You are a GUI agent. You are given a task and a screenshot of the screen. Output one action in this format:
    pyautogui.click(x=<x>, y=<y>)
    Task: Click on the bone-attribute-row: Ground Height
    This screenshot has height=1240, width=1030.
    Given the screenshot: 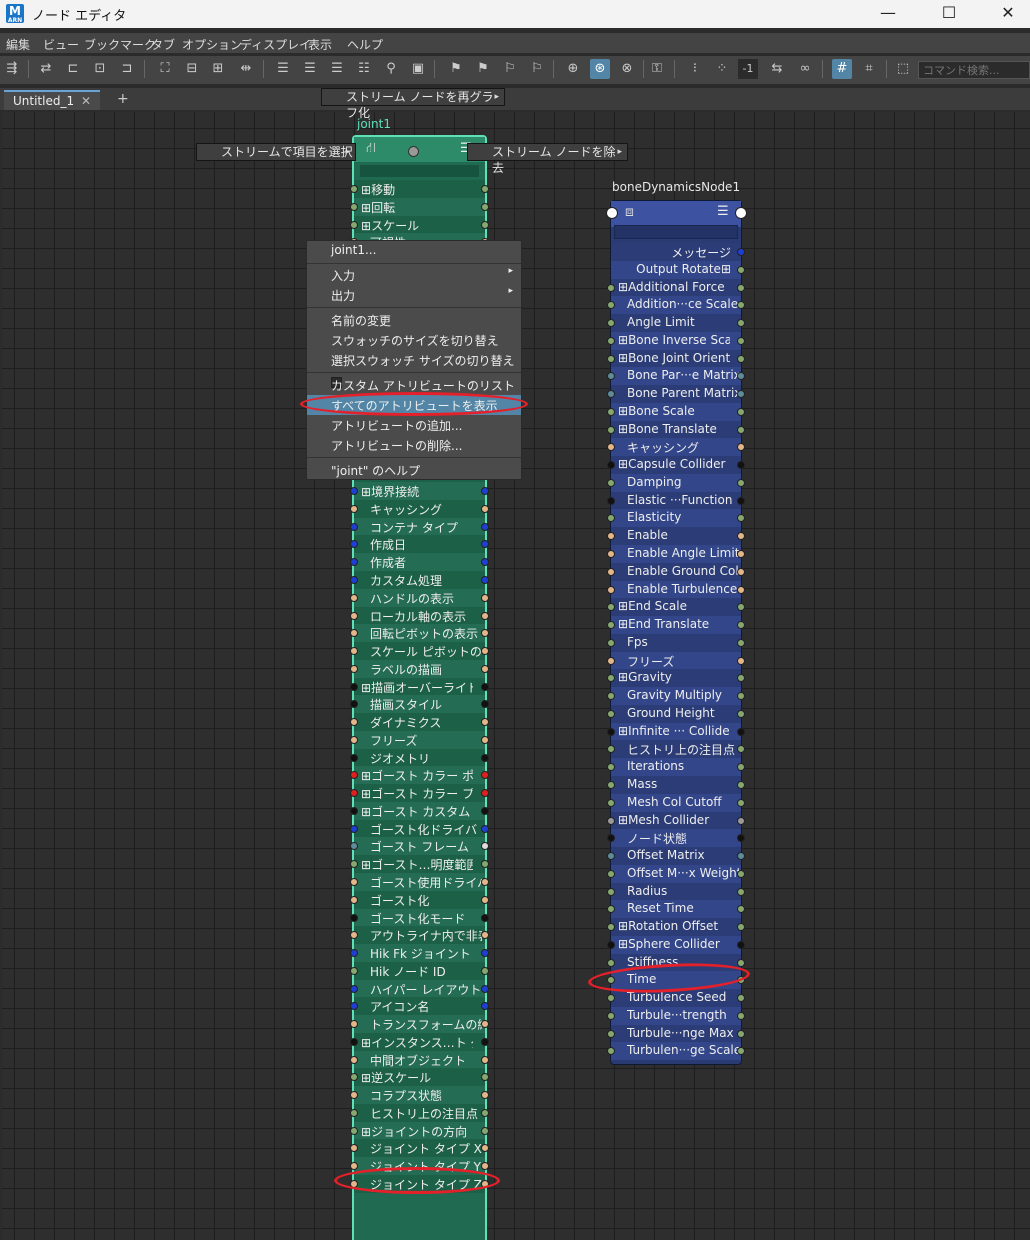 What is the action you would take?
    pyautogui.click(x=676, y=713)
    